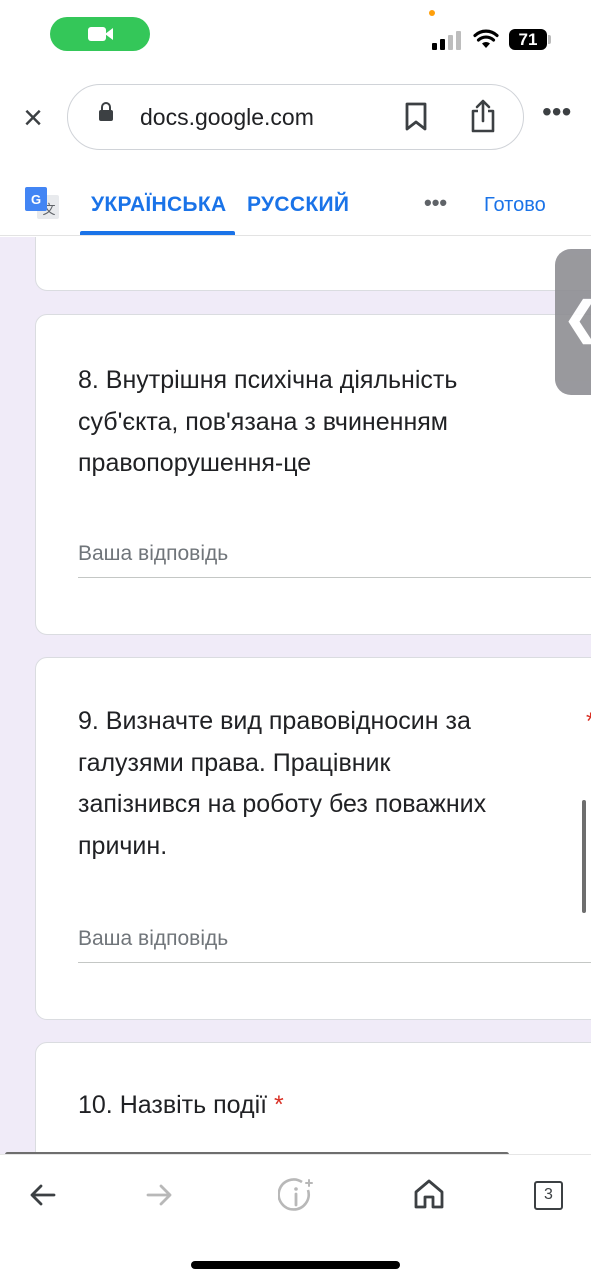  Describe the element at coordinates (313, 264) in the screenshot. I see `previous-question-card` at that location.